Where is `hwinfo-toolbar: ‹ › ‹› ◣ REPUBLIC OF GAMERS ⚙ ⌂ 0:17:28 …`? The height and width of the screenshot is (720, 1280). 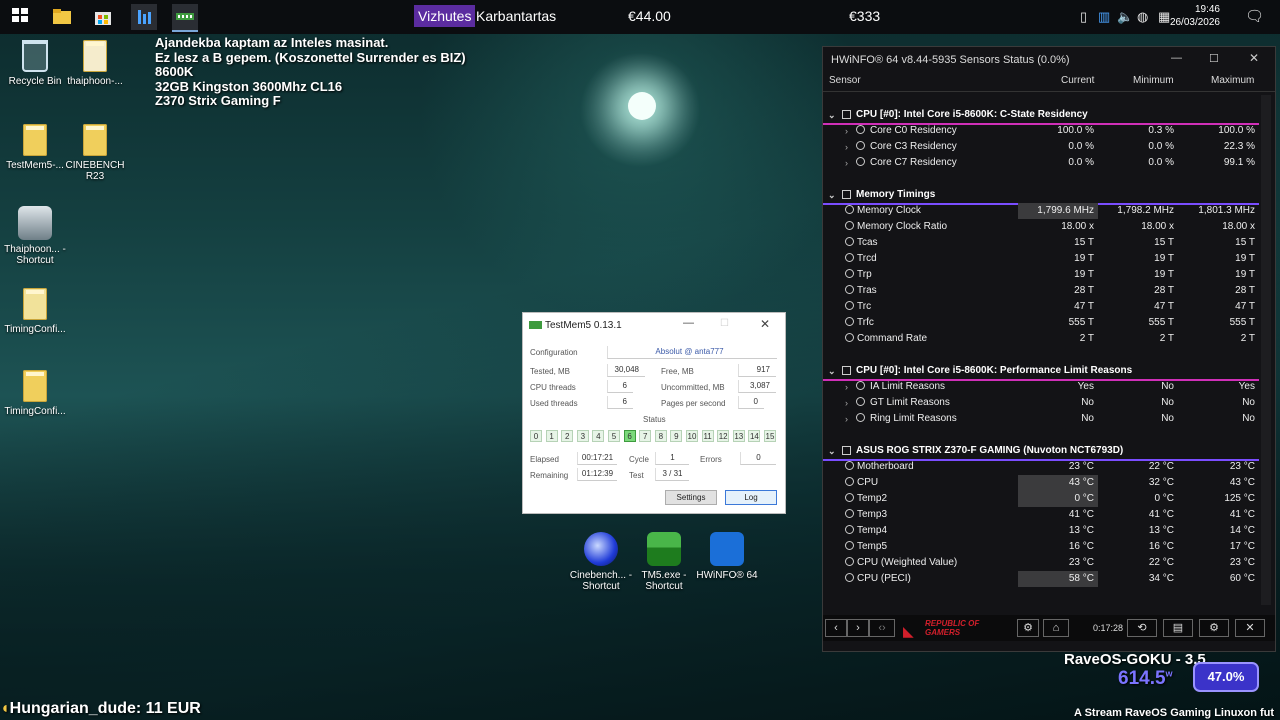 hwinfo-toolbar: ‹ › ‹› ◣ REPUBLIC OF GAMERS ⚙ ⌂ 0:17:28 … is located at coordinates (1049, 628).